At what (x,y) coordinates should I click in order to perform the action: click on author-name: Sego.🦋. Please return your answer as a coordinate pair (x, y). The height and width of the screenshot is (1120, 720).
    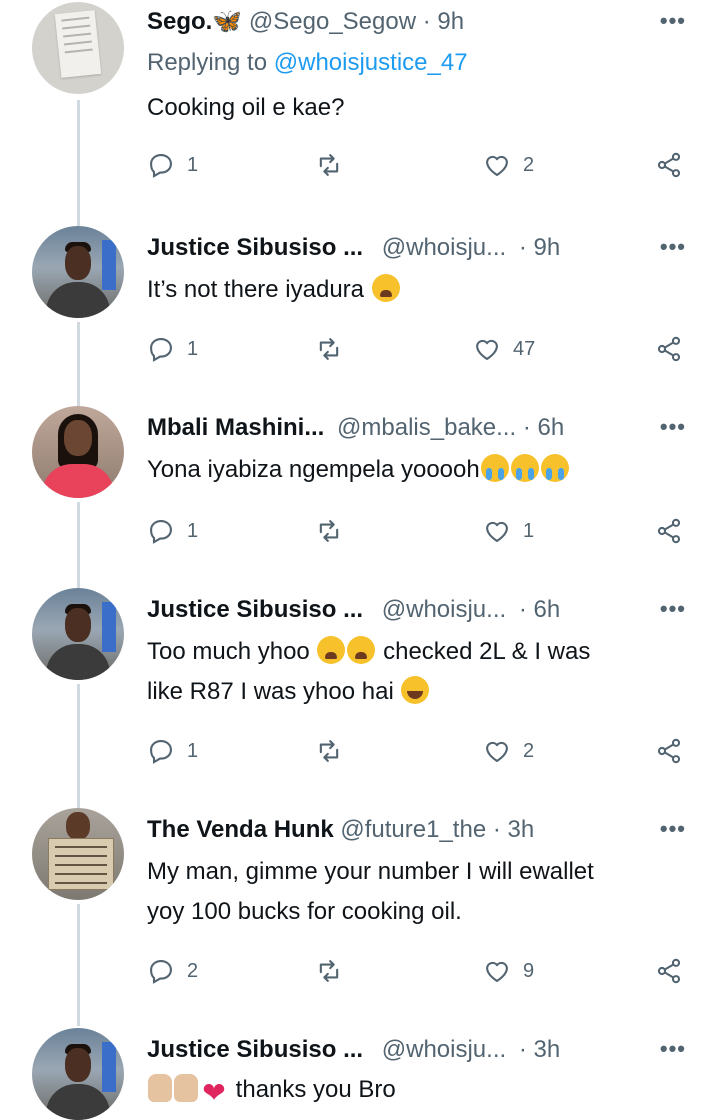
    Looking at the image, I should click on (194, 21).